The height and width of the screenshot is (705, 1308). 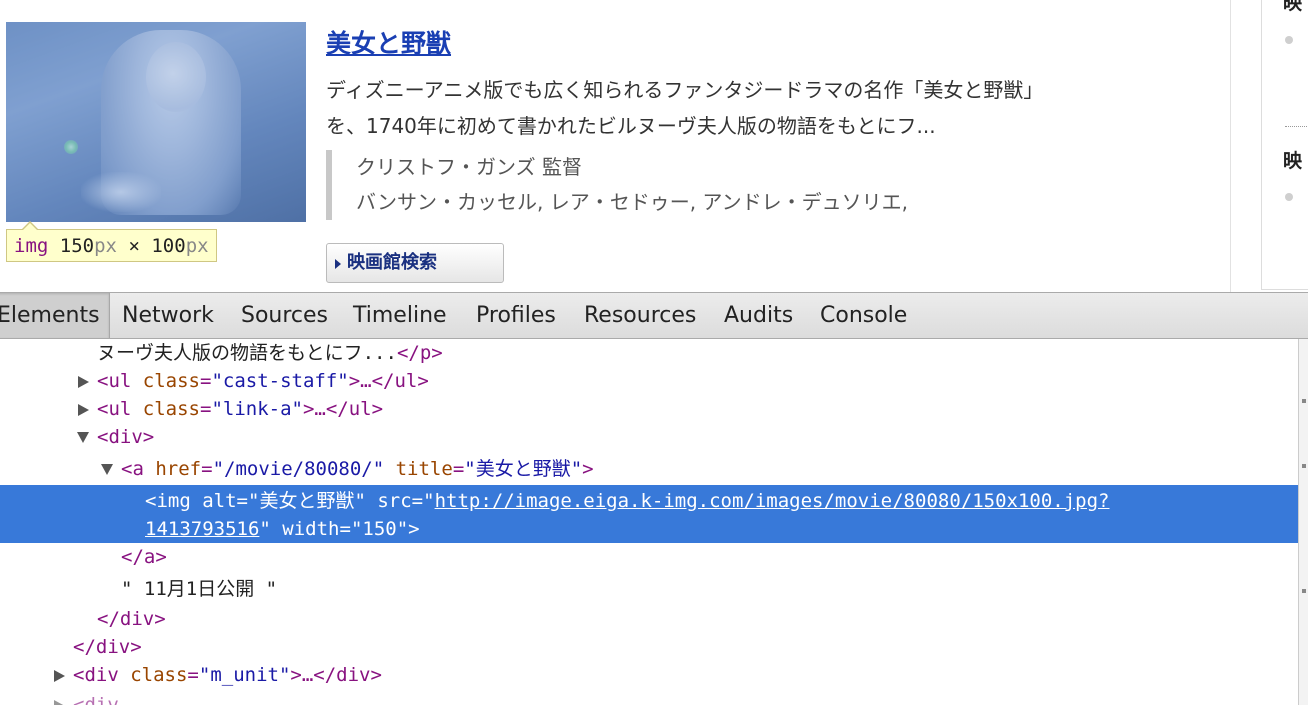 I want to click on tooltip-height: 100, so click(x=168, y=246).